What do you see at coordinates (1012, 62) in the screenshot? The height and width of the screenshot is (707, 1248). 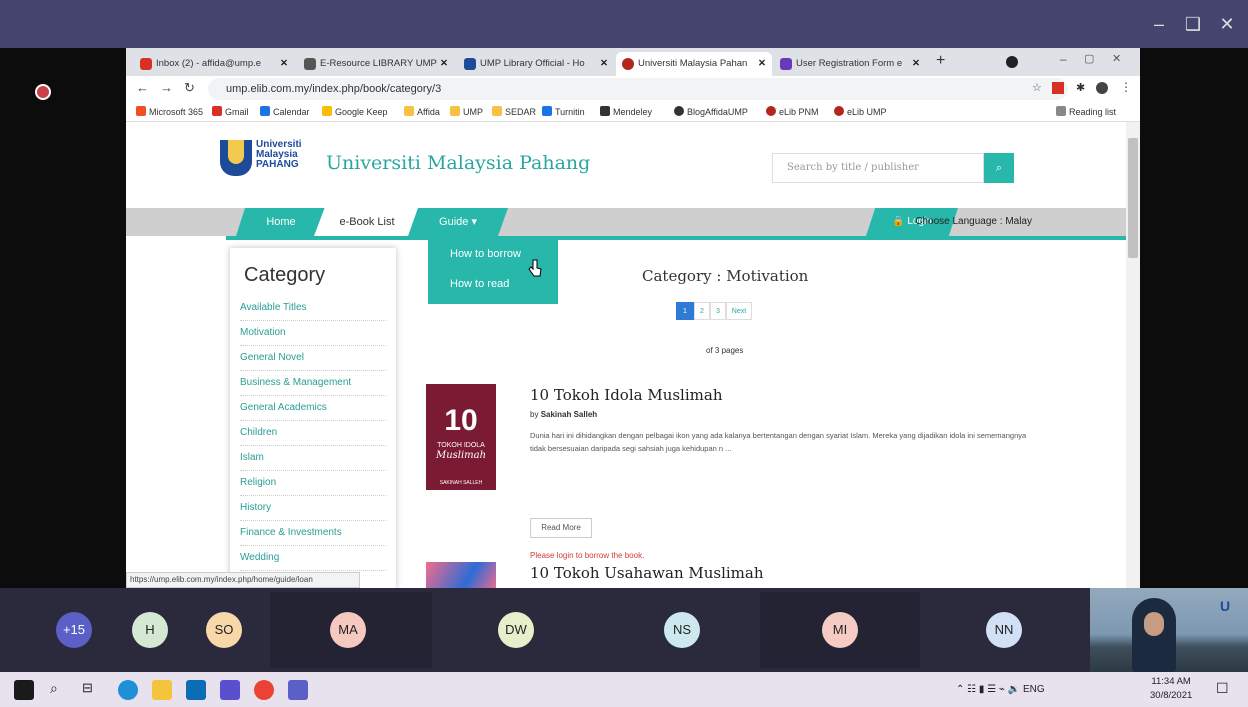 I see `profile-indicator-icon` at bounding box center [1012, 62].